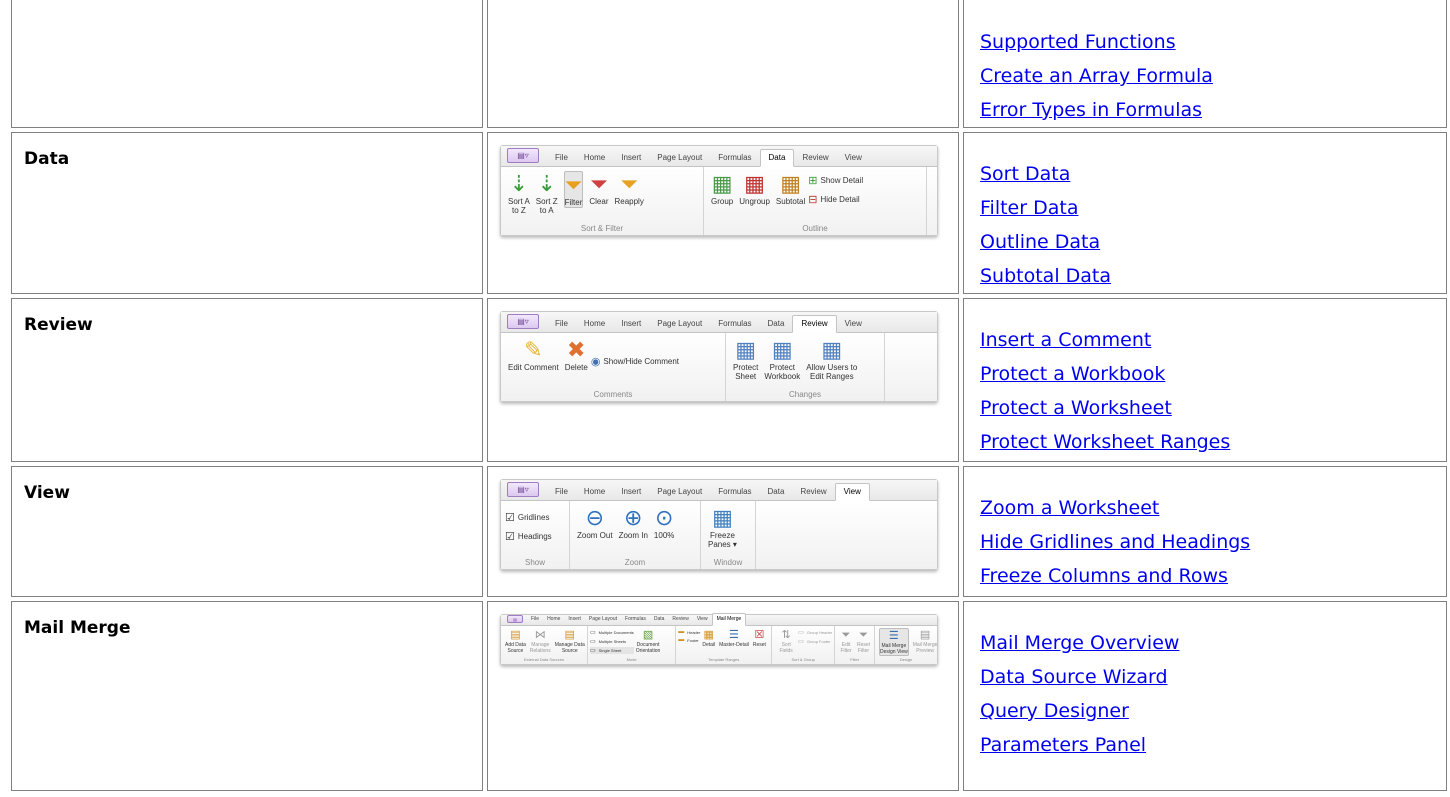 The image size is (1450, 797). What do you see at coordinates (1213, 208) in the screenshot?
I see `link-filter-data: Filter Data` at bounding box center [1213, 208].